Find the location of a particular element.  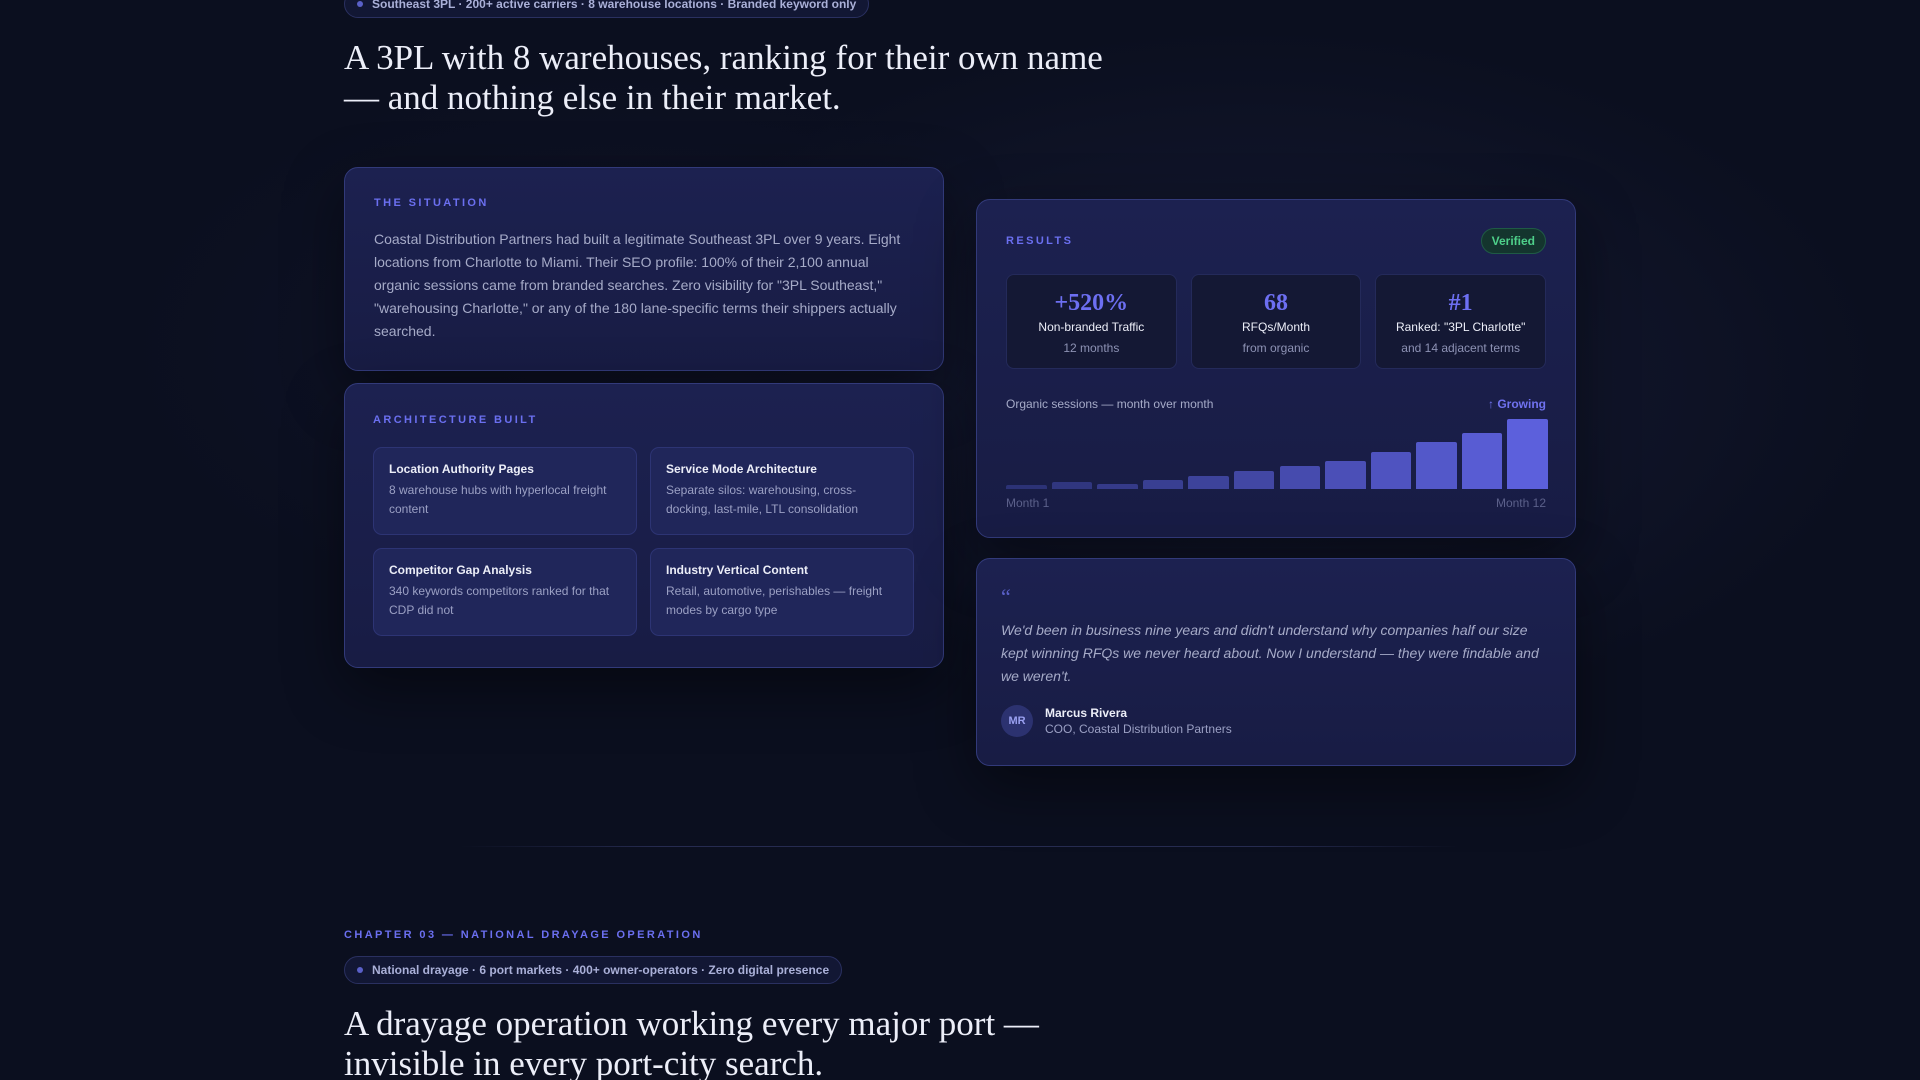

metric-card: 68 RFQs/Month from organic is located at coordinates (1276, 321).